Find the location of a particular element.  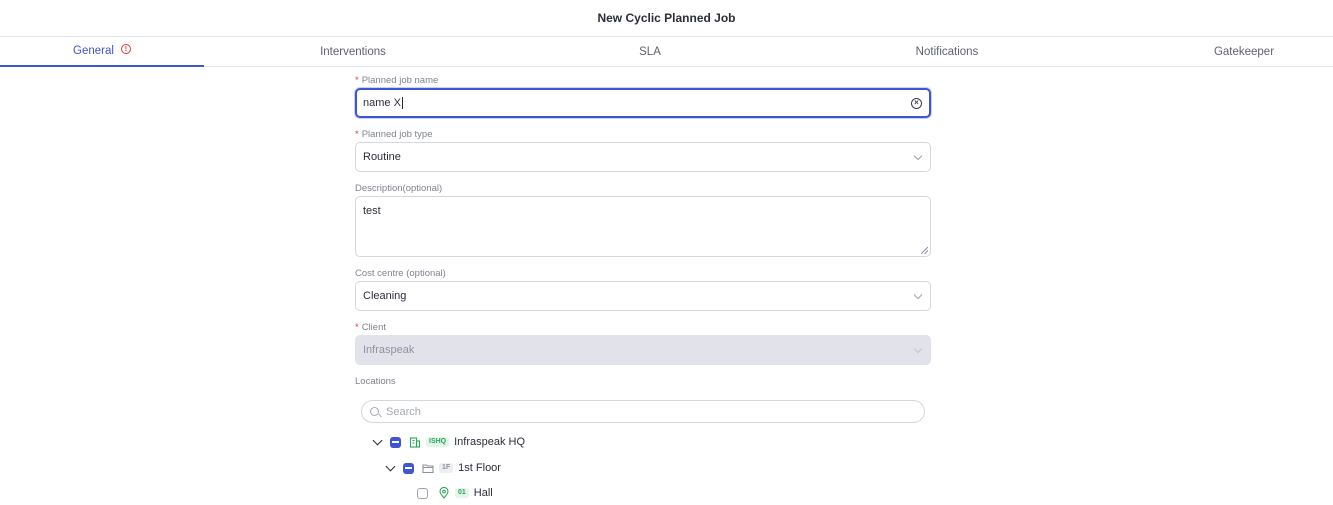

description-value: test is located at coordinates (372, 211).